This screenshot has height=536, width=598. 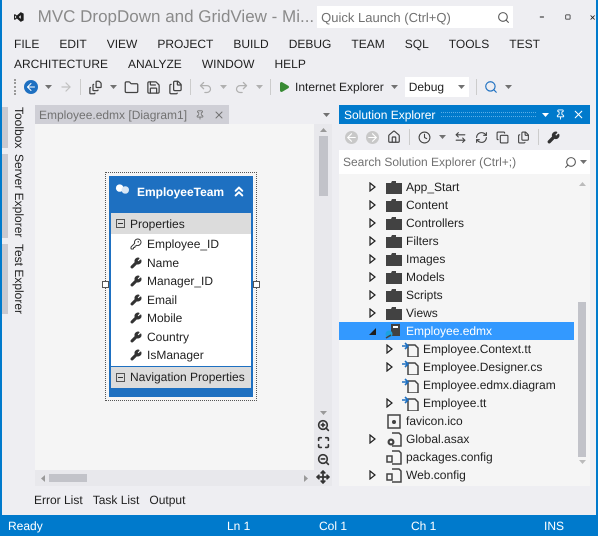 I want to click on tree-item: Employee.Context.tt, so click(x=456, y=349).